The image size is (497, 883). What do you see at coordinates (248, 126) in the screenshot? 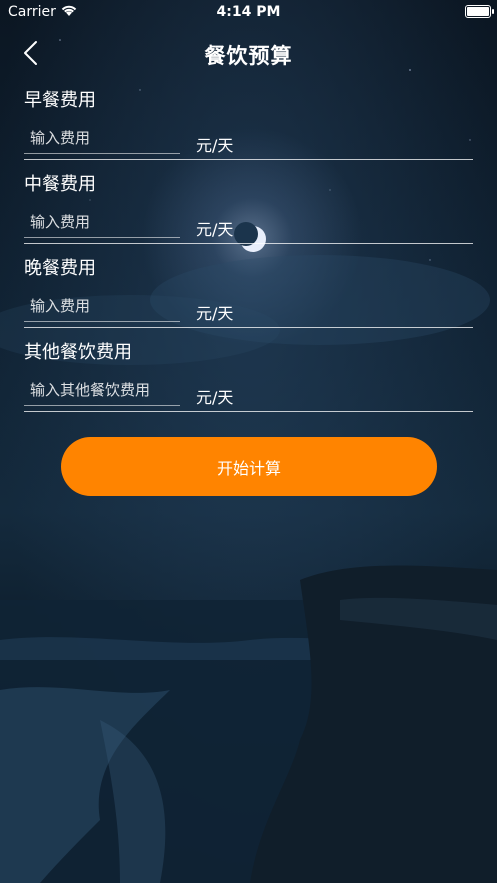
I see `breakfast-field: 早餐费用 元/天` at bounding box center [248, 126].